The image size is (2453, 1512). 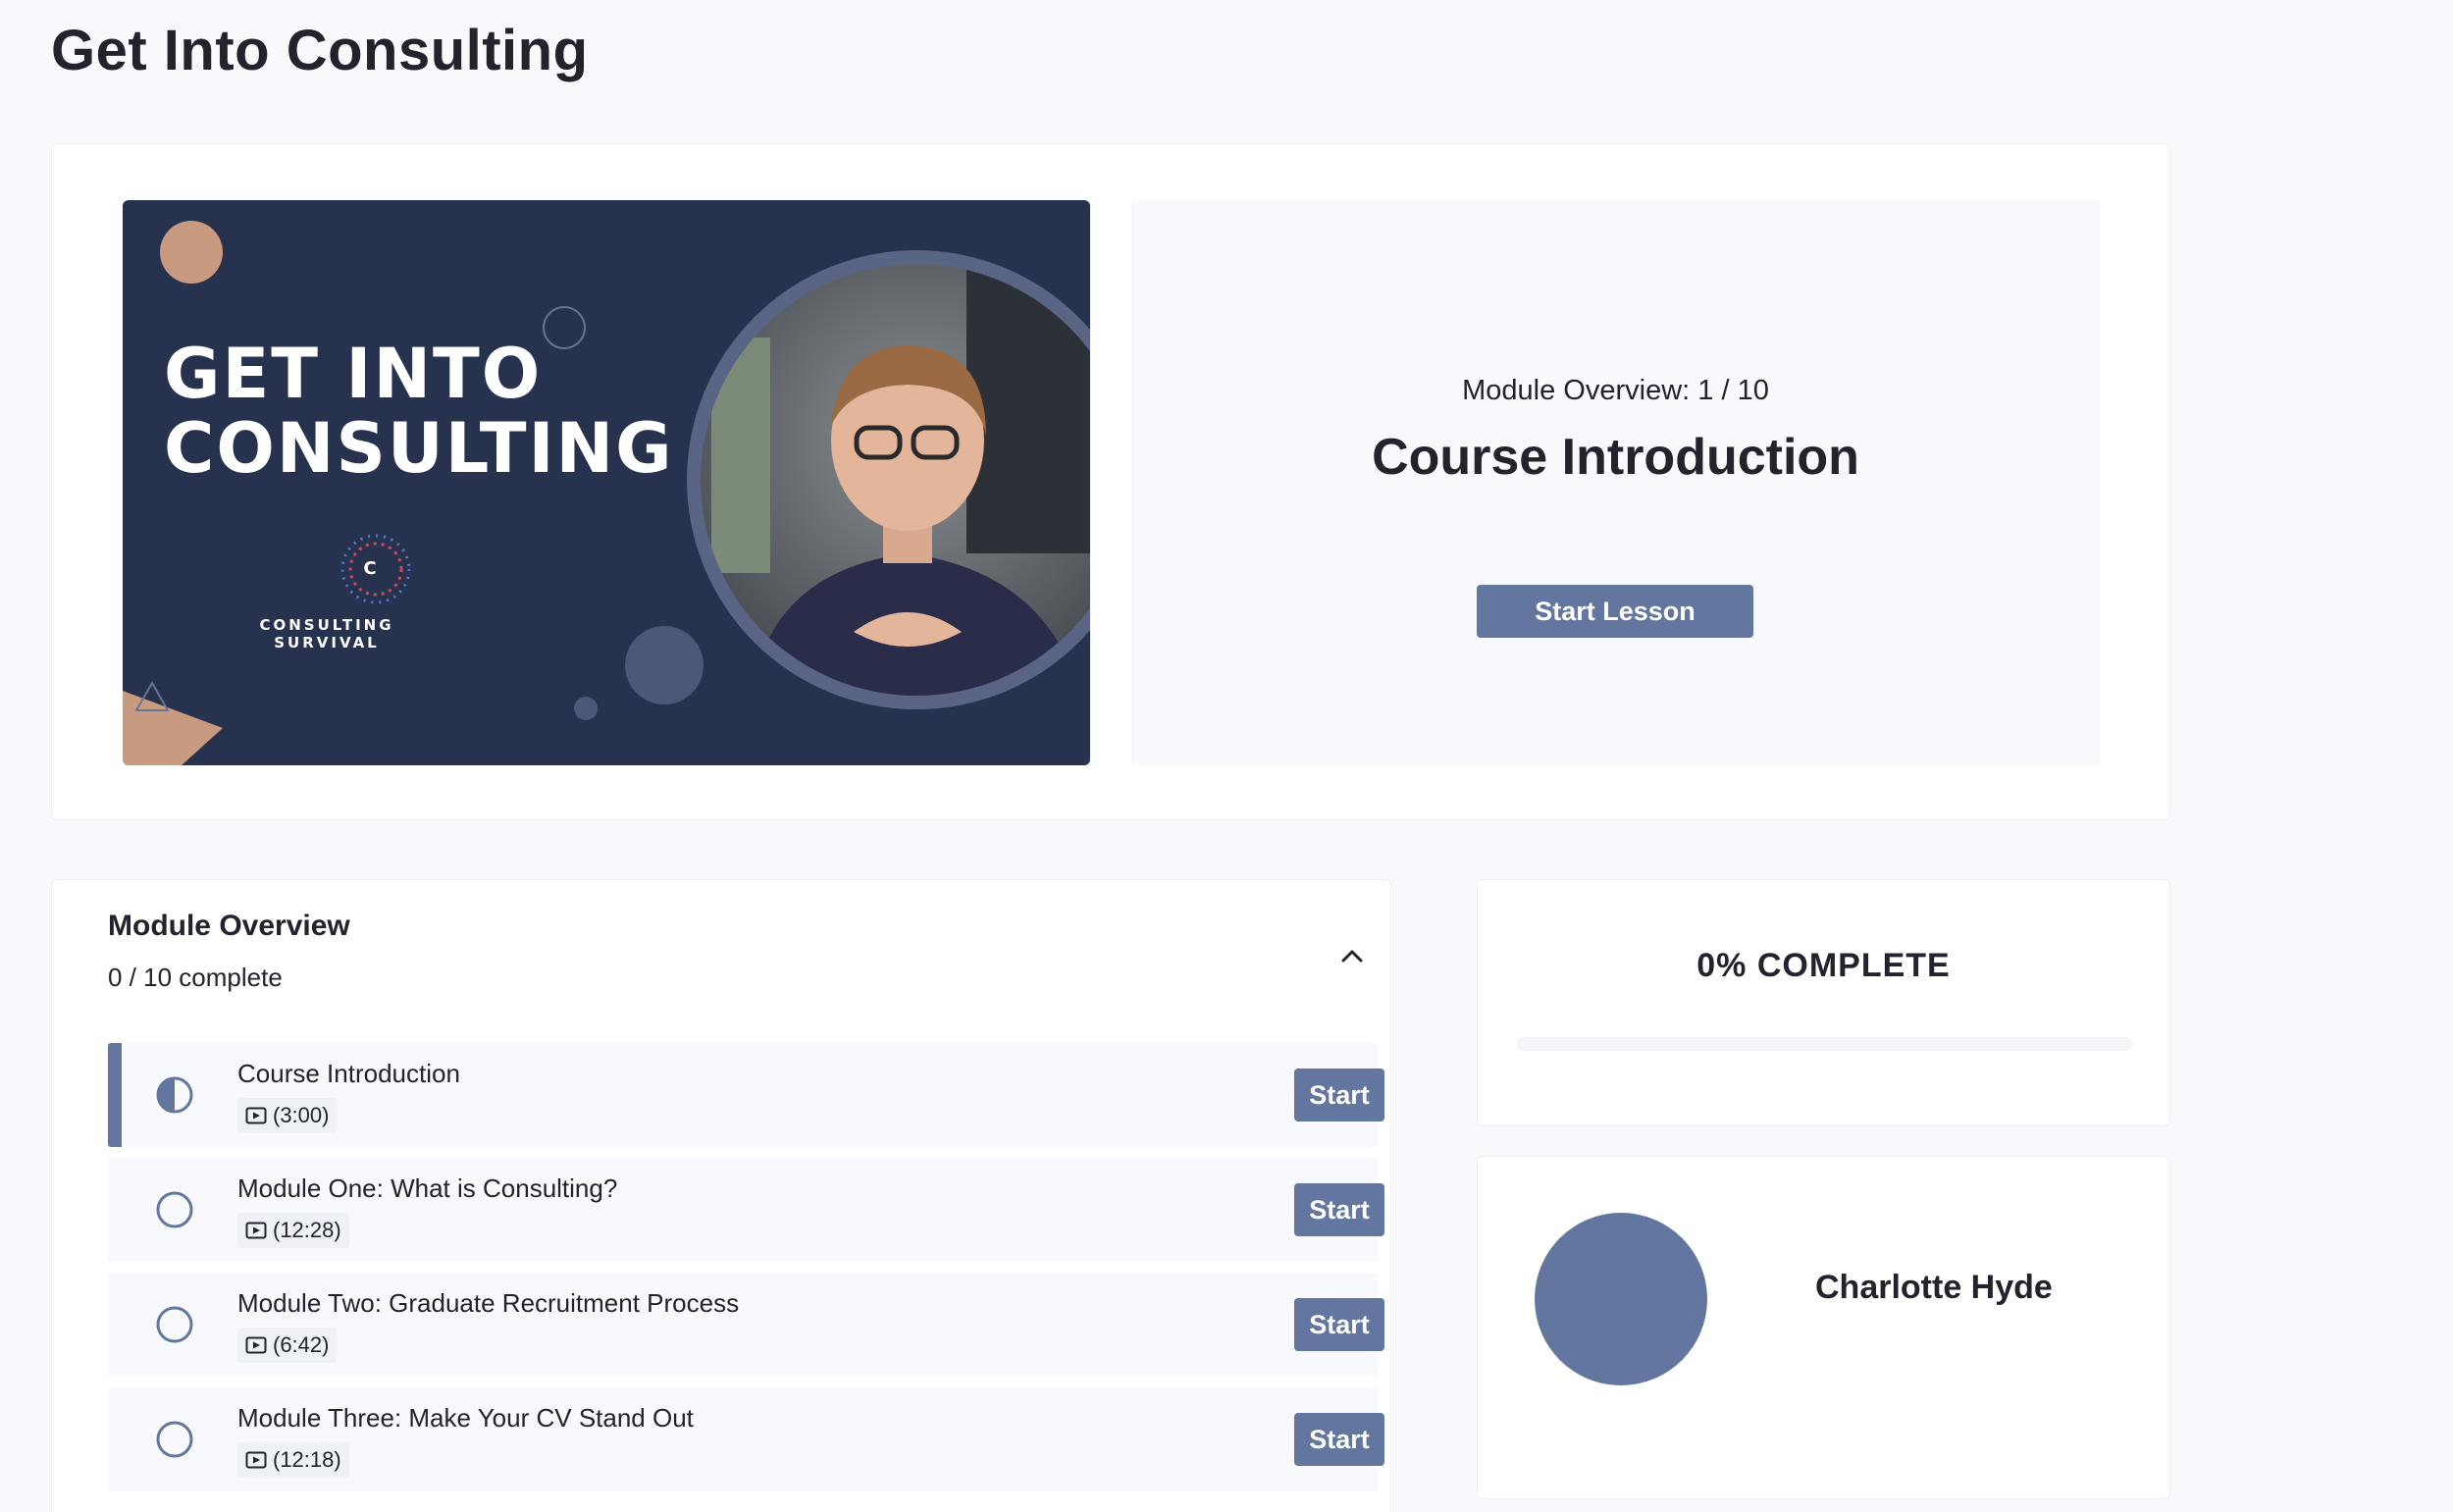 What do you see at coordinates (1615, 390) in the screenshot?
I see `lesson-module-position: Module Overview: 1 / 10` at bounding box center [1615, 390].